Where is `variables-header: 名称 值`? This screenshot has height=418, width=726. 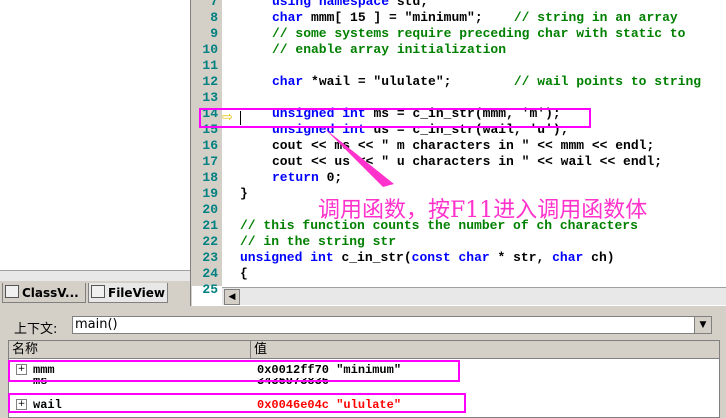 variables-header: 名称 值 is located at coordinates (364, 350).